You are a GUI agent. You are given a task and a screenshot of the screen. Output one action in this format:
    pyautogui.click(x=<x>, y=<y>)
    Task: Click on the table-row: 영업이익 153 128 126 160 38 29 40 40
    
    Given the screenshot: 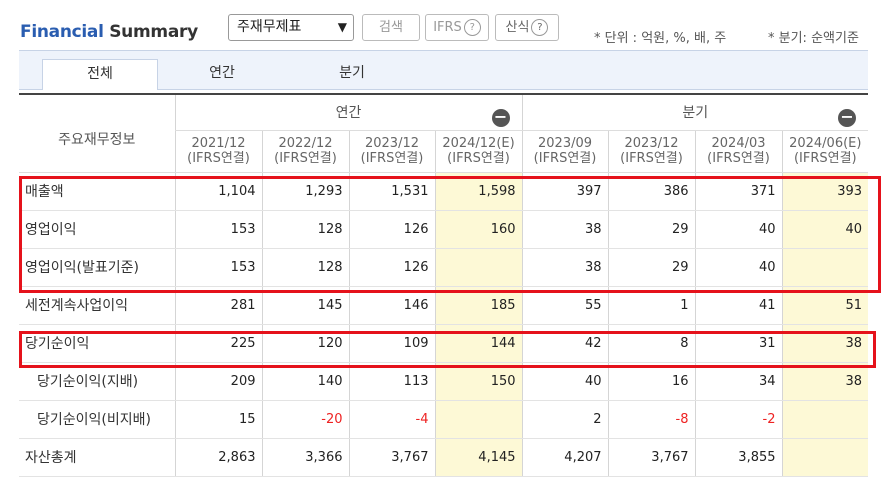 What is the action you would take?
    pyautogui.click(x=444, y=229)
    